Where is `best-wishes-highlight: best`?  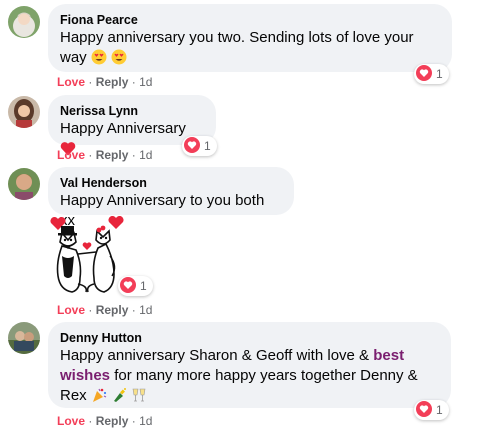 best-wishes-highlight: best is located at coordinates (388, 355).